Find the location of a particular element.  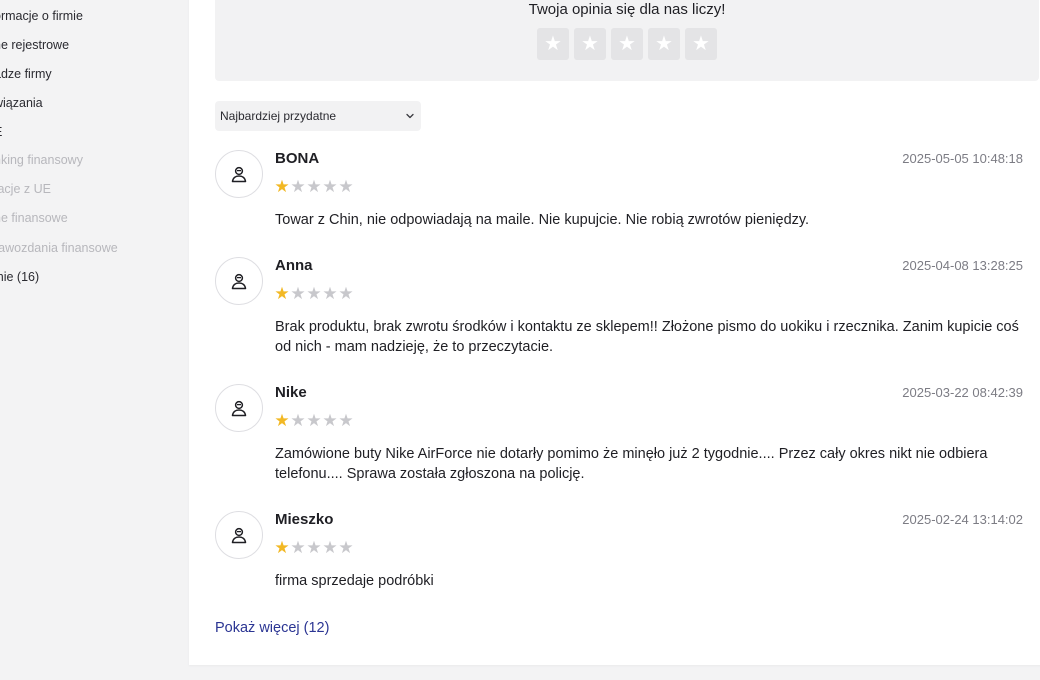

rating-prompt: Twoja opinia się dla nas liczy! is located at coordinates (627, 9).